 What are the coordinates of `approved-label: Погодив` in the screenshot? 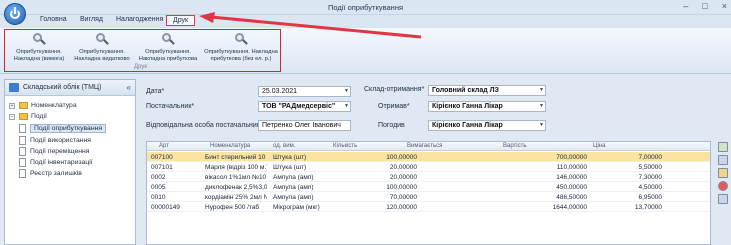 It's located at (391, 125).